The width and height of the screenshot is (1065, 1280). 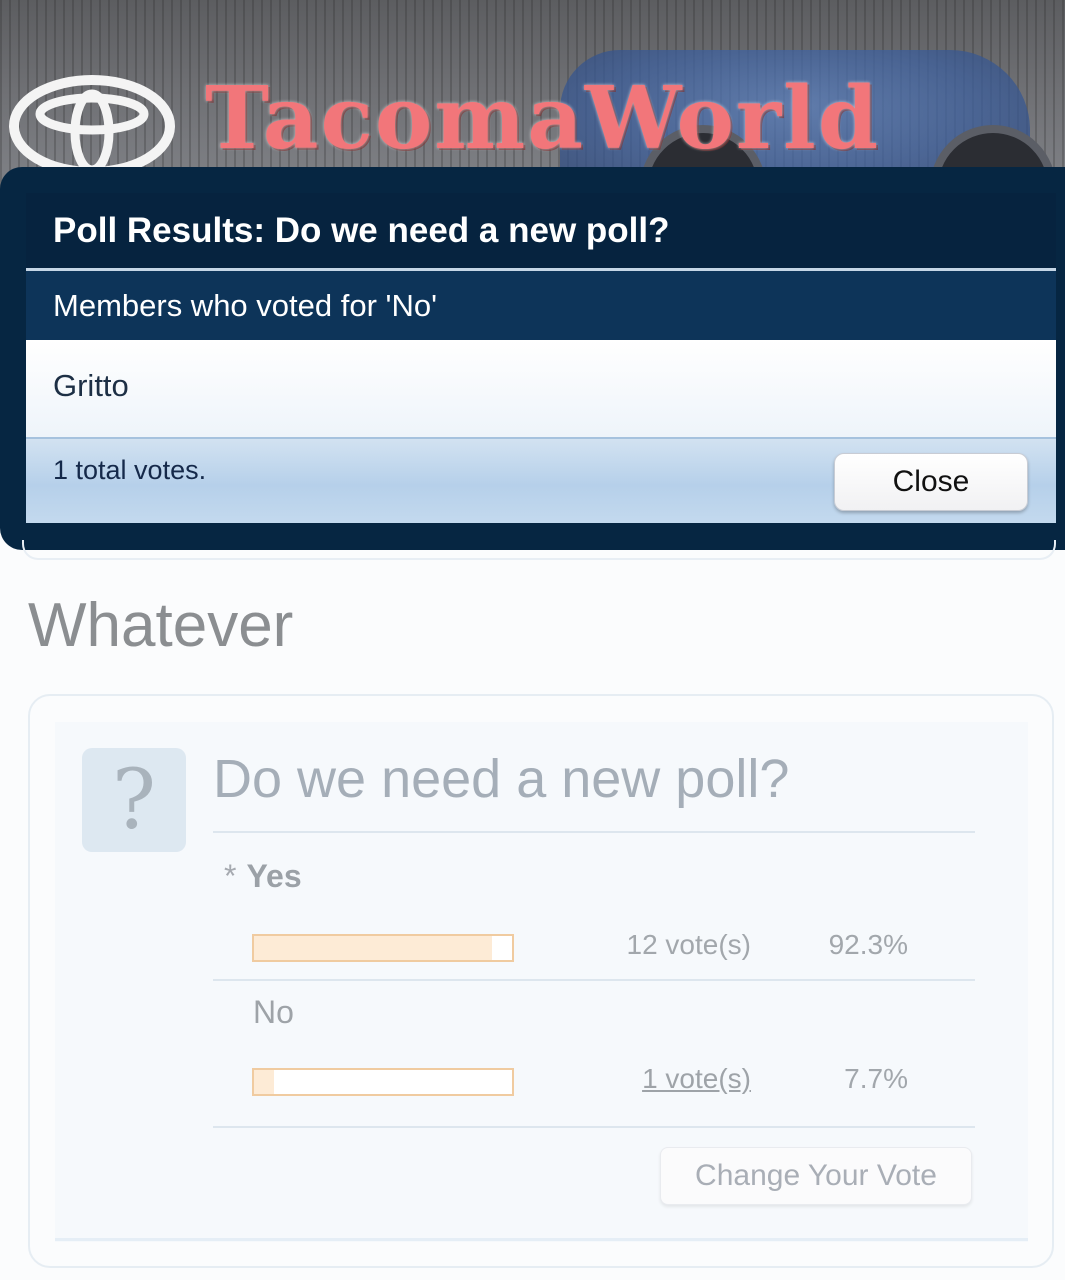 I want to click on total-votes-text: 1 total votes., so click(x=130, y=470).